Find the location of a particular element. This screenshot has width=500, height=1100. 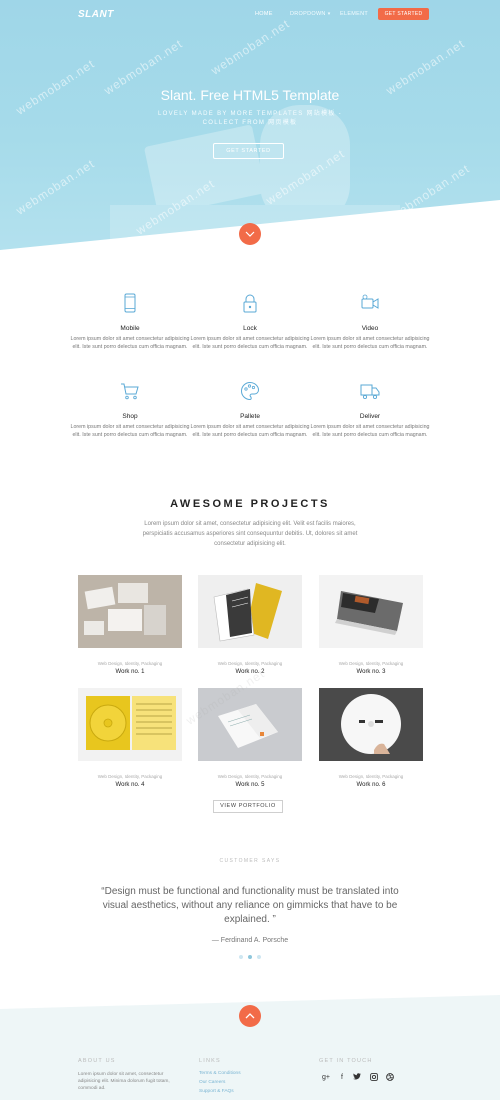

mobile-icon is located at coordinates (130, 303).